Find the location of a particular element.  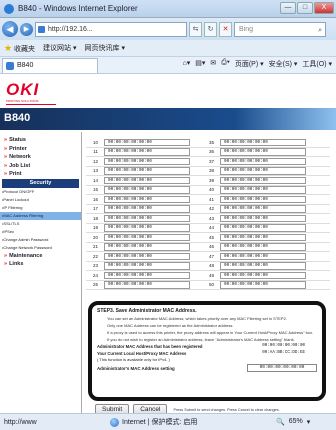

tab-b840: B840 is located at coordinates (50, 65).